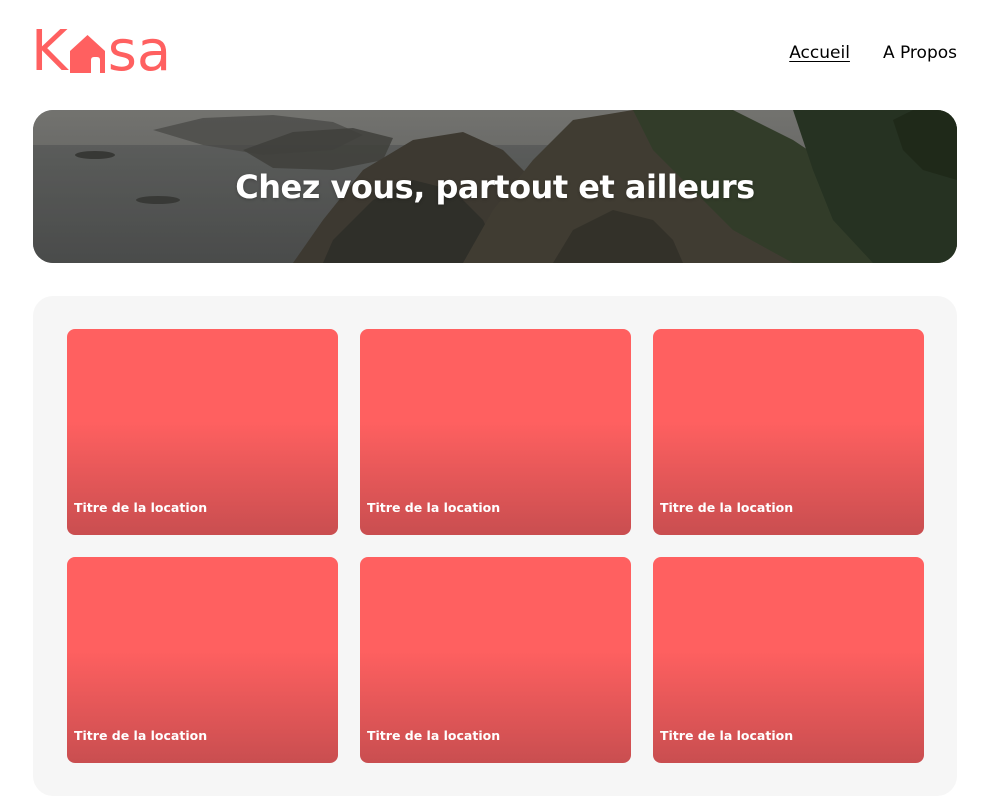 The width and height of the screenshot is (987, 796). Describe the element at coordinates (873, 53) in the screenshot. I see `main-nav: Accueil A Propos` at that location.